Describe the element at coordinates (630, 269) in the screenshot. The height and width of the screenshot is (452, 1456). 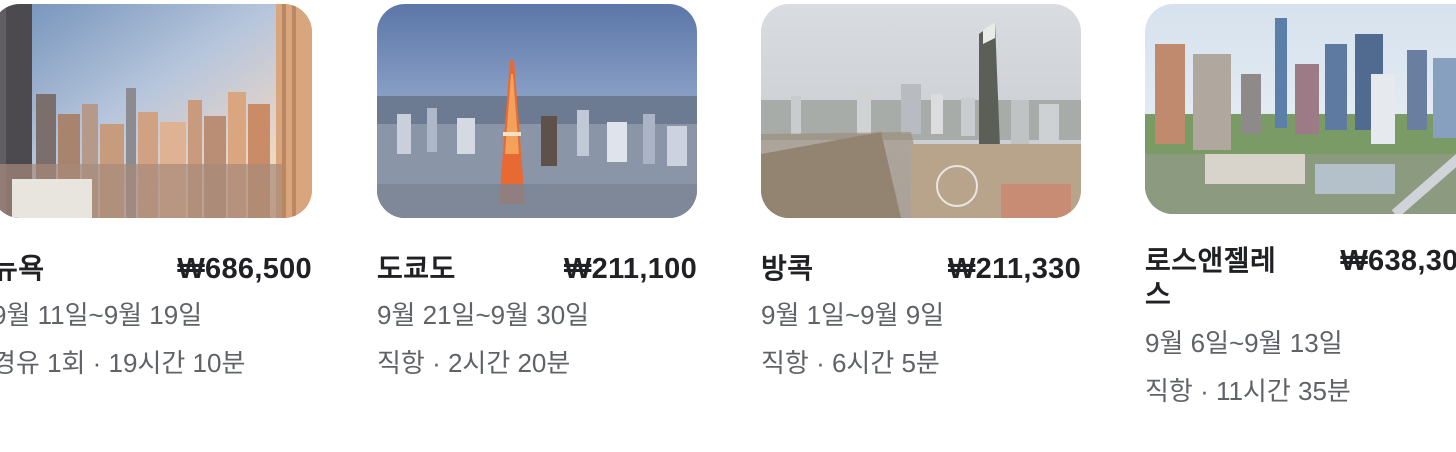
I see `destination-price: ₩211,100` at that location.